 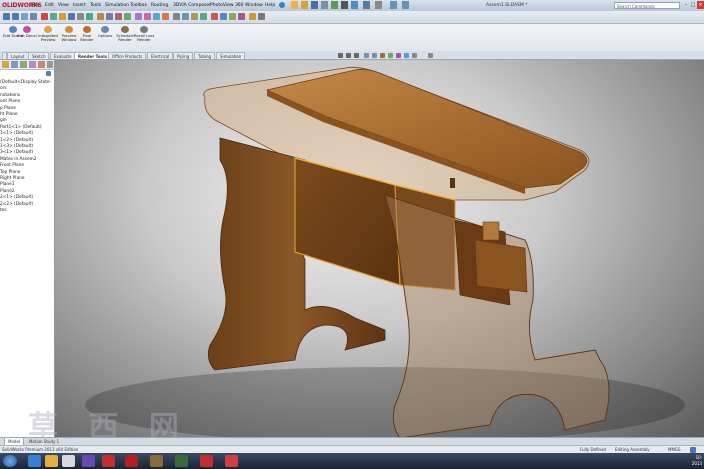 What do you see at coordinates (51, 461) in the screenshot?
I see `explorer-icon` at bounding box center [51, 461].